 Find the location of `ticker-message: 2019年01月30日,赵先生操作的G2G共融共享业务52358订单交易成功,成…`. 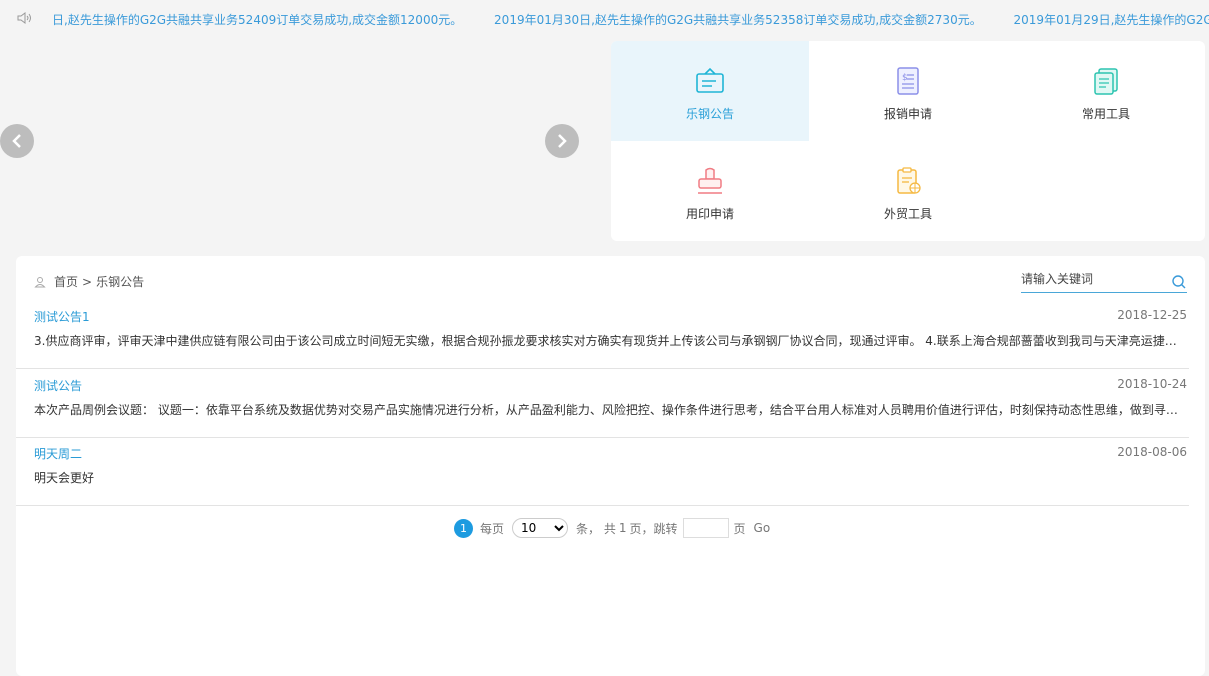

ticker-message: 2019年01月30日,赵先生操作的G2G共融共享业务52358订单交易成功,成… is located at coordinates (738, 20).